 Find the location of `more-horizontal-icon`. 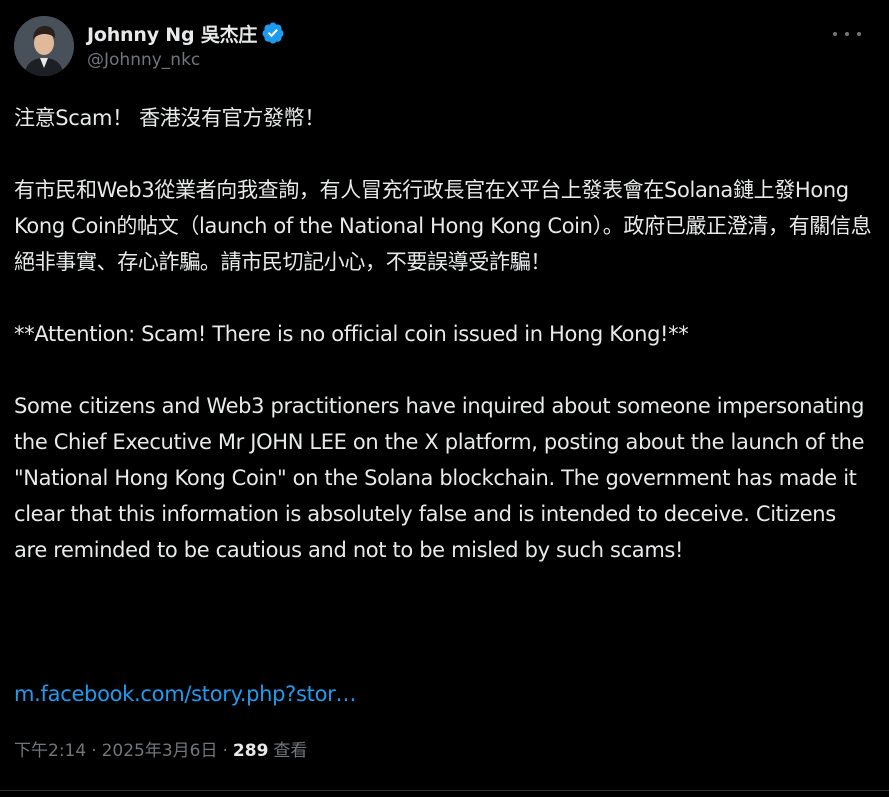

more-horizontal-icon is located at coordinates (835, 34).